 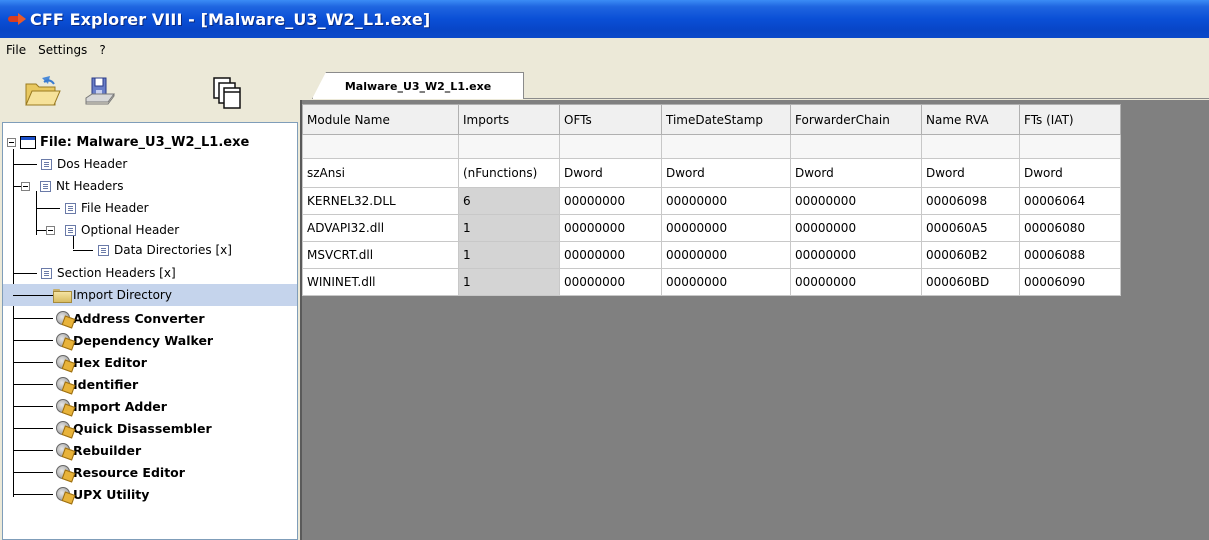 What do you see at coordinates (133, 428) in the screenshot?
I see `tree-tool-quick-disassembler: Quick Disassembler` at bounding box center [133, 428].